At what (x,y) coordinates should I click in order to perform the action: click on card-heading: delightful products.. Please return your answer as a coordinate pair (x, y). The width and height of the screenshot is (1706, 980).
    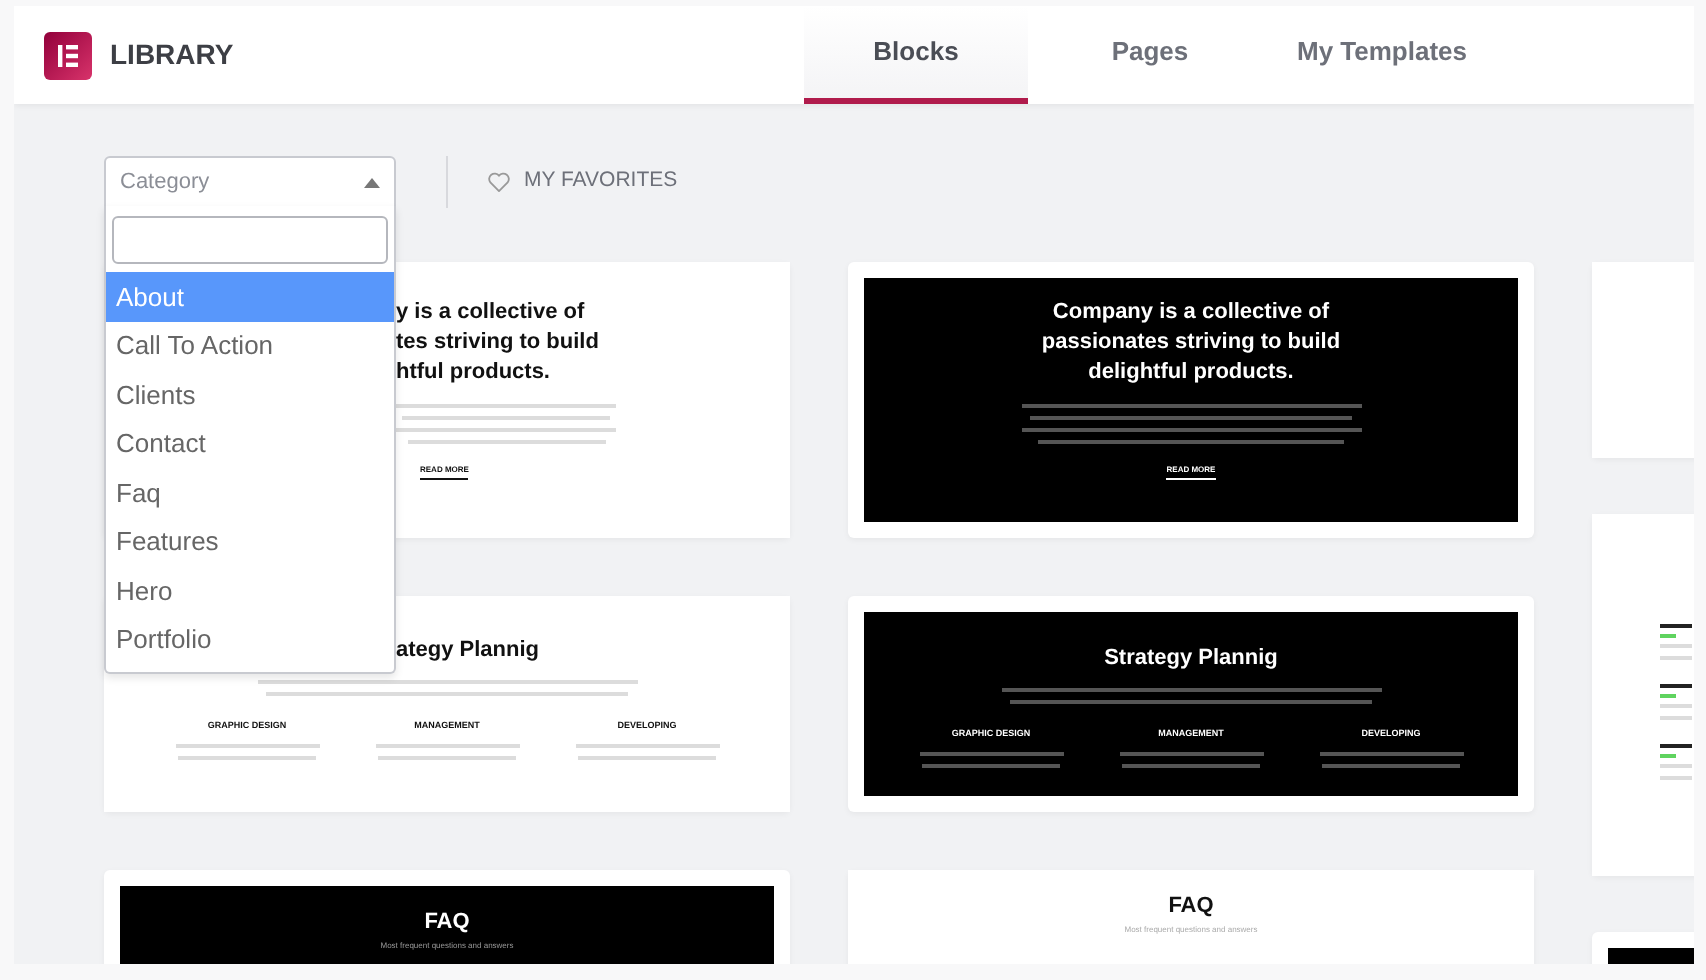
    Looking at the image, I should click on (1191, 373).